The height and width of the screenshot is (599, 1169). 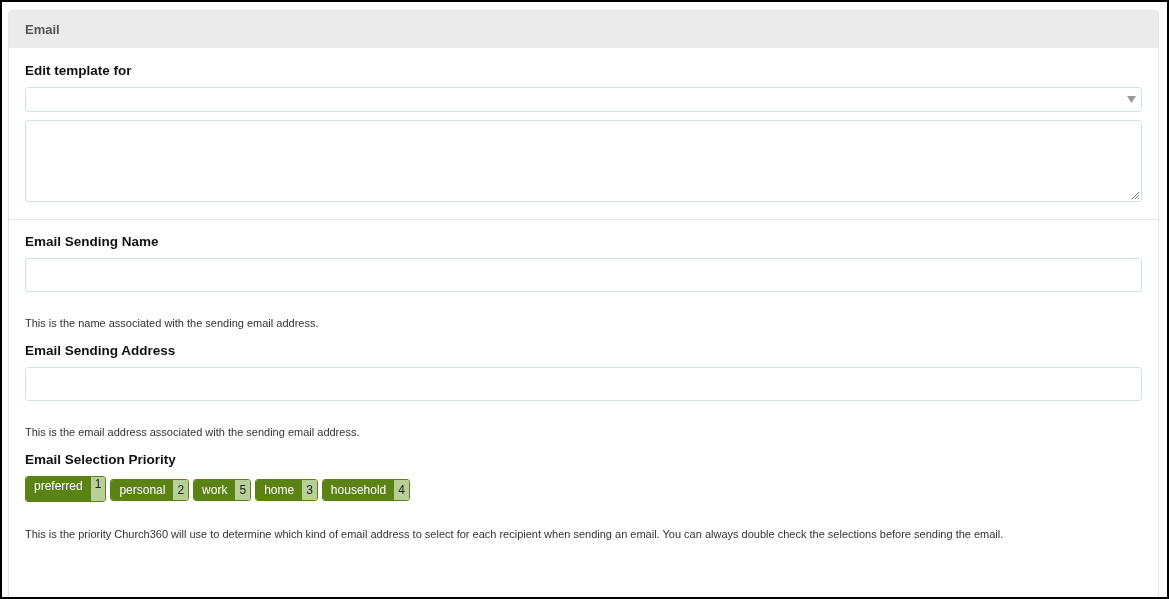 I want to click on template-textarea, so click(x=583, y=161).